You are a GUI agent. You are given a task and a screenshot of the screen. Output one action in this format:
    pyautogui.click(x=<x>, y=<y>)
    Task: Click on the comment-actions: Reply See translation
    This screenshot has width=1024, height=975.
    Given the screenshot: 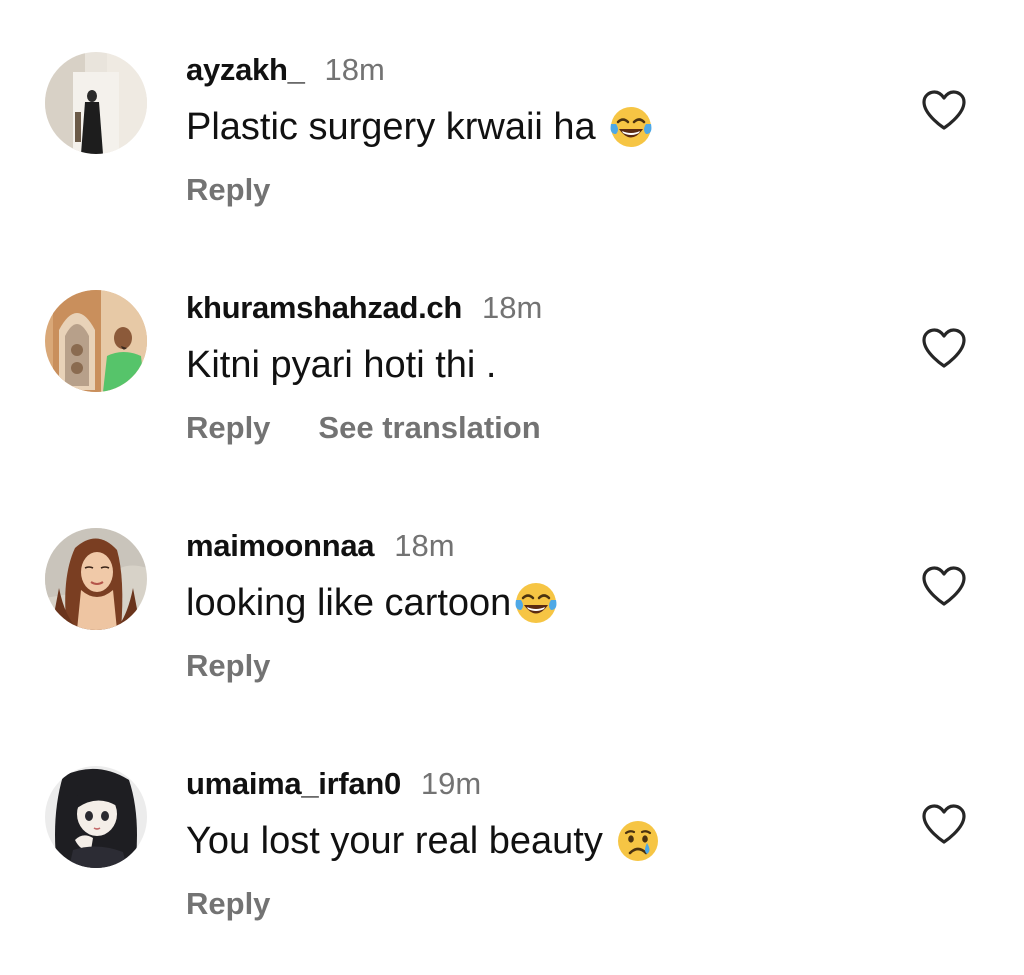 What is the action you would take?
    pyautogui.click(x=387, y=428)
    